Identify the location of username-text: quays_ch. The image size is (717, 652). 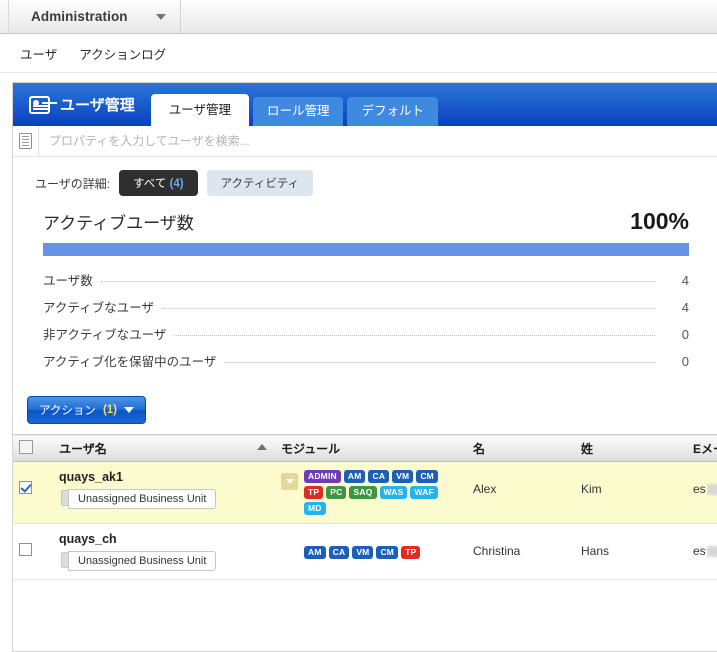
(88, 538).